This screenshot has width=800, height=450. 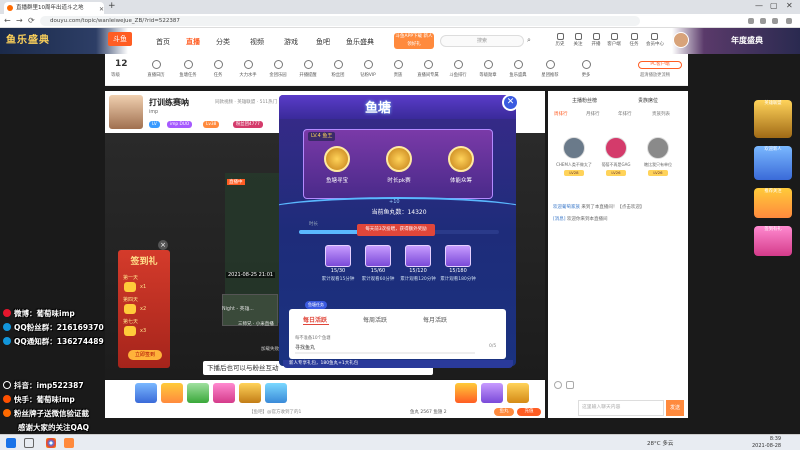 I want to click on user-avatar, so click(x=681, y=40).